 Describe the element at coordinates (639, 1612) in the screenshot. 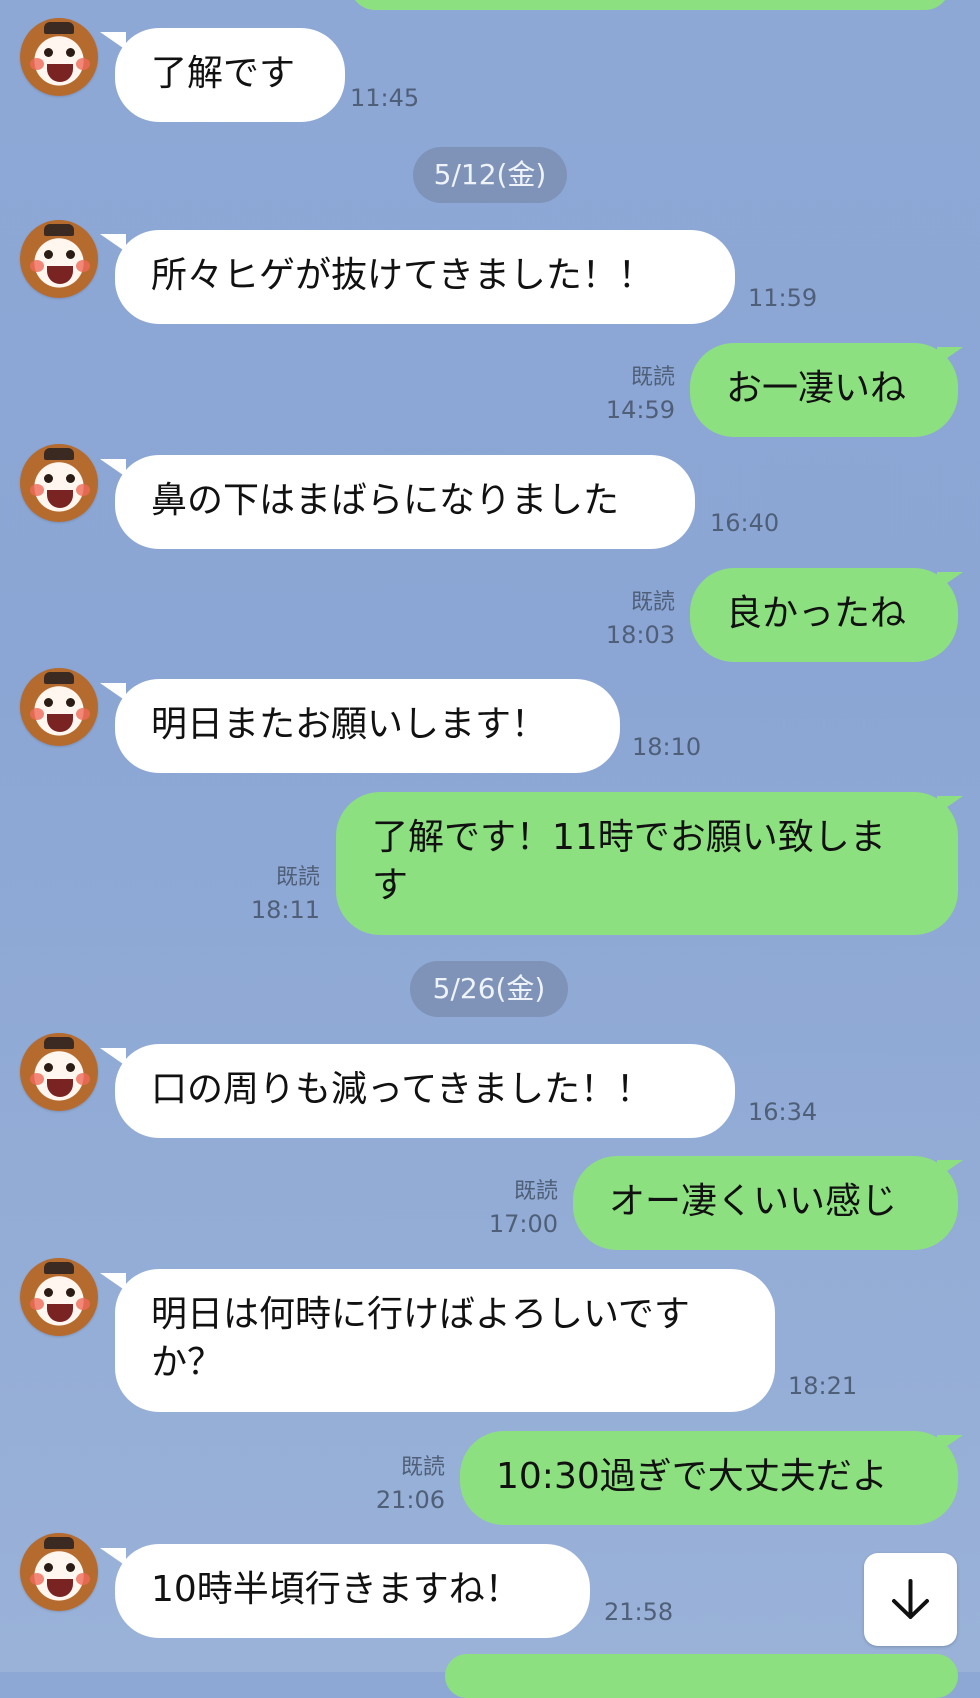

I see `message-time: 21:58` at that location.